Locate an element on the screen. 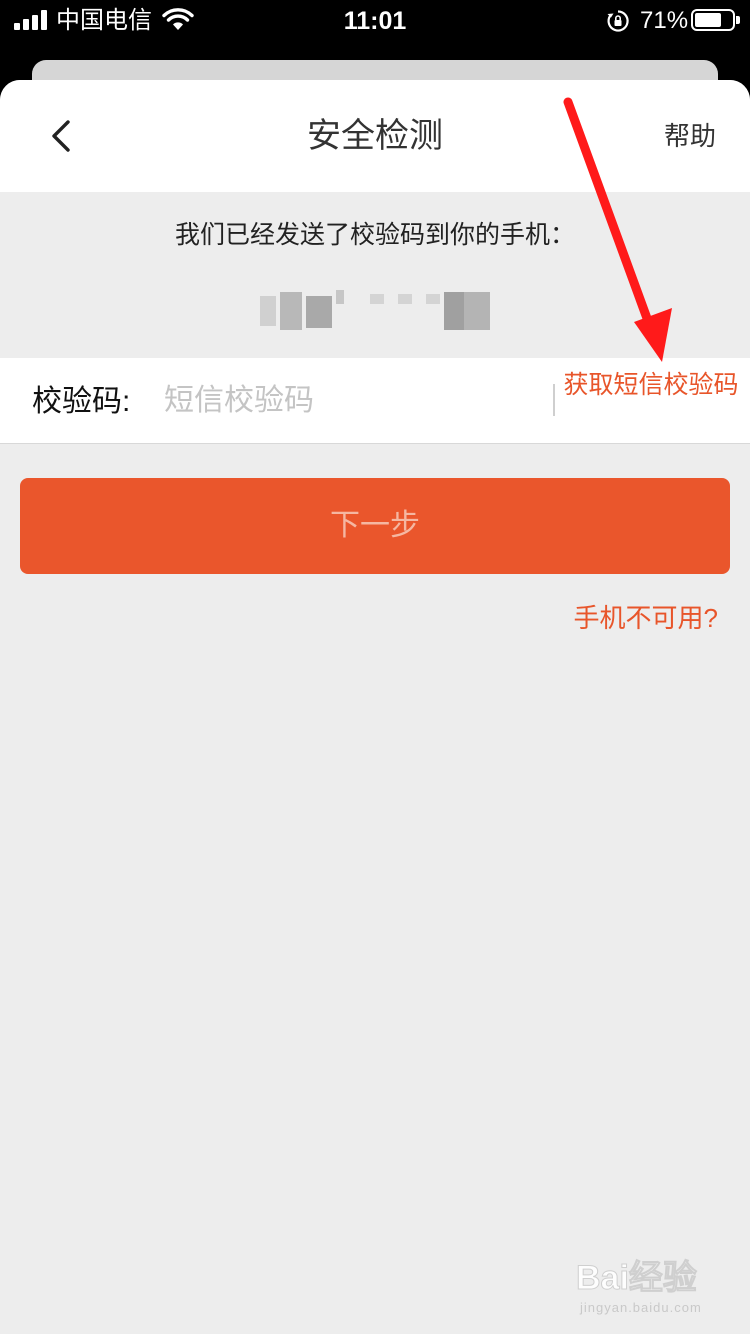 The image size is (750, 1334). nav-bar: 安全检测 帮助 is located at coordinates (375, 136).